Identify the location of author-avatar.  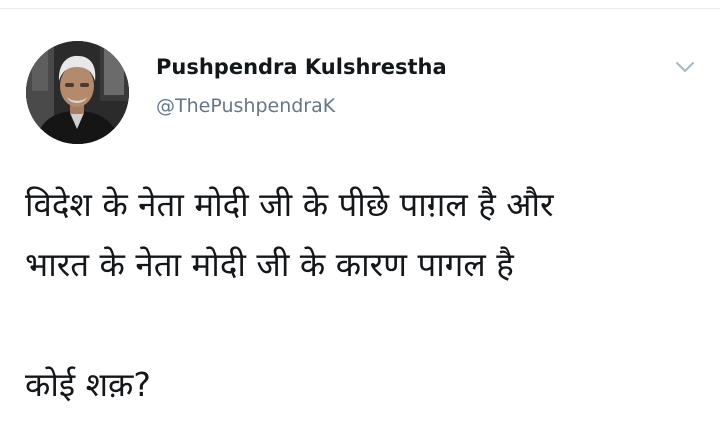
(77, 92).